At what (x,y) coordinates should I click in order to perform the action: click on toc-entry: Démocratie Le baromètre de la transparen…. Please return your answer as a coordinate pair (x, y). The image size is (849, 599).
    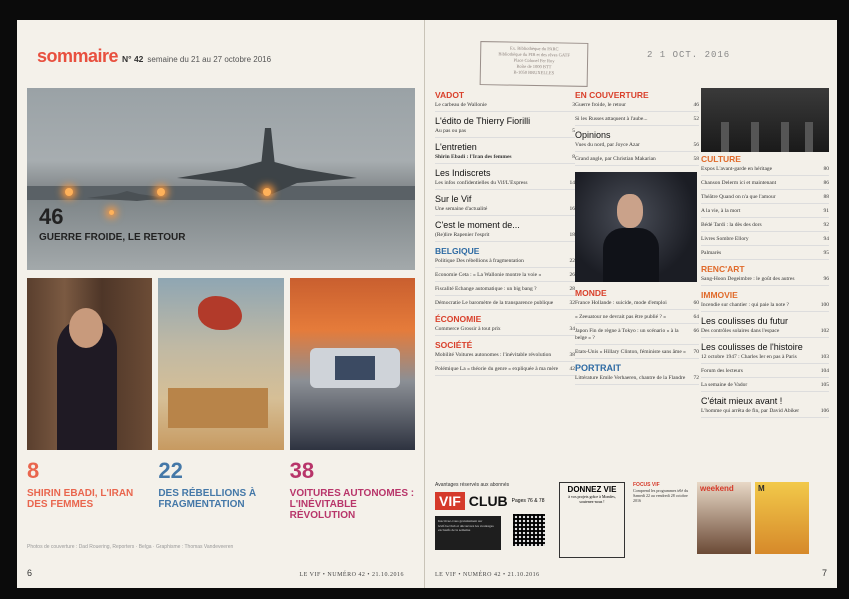
    Looking at the image, I should click on (505, 305).